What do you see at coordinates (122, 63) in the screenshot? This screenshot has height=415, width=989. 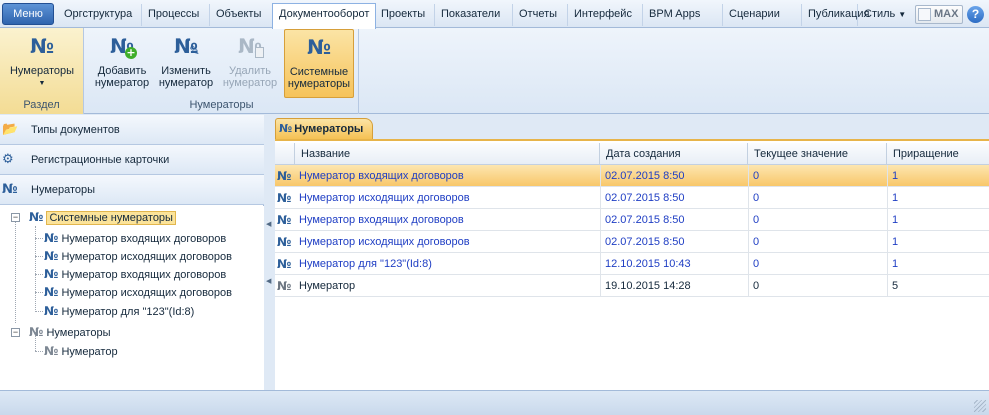 I see `add-numerator-button: № + Добавить нумератор` at bounding box center [122, 63].